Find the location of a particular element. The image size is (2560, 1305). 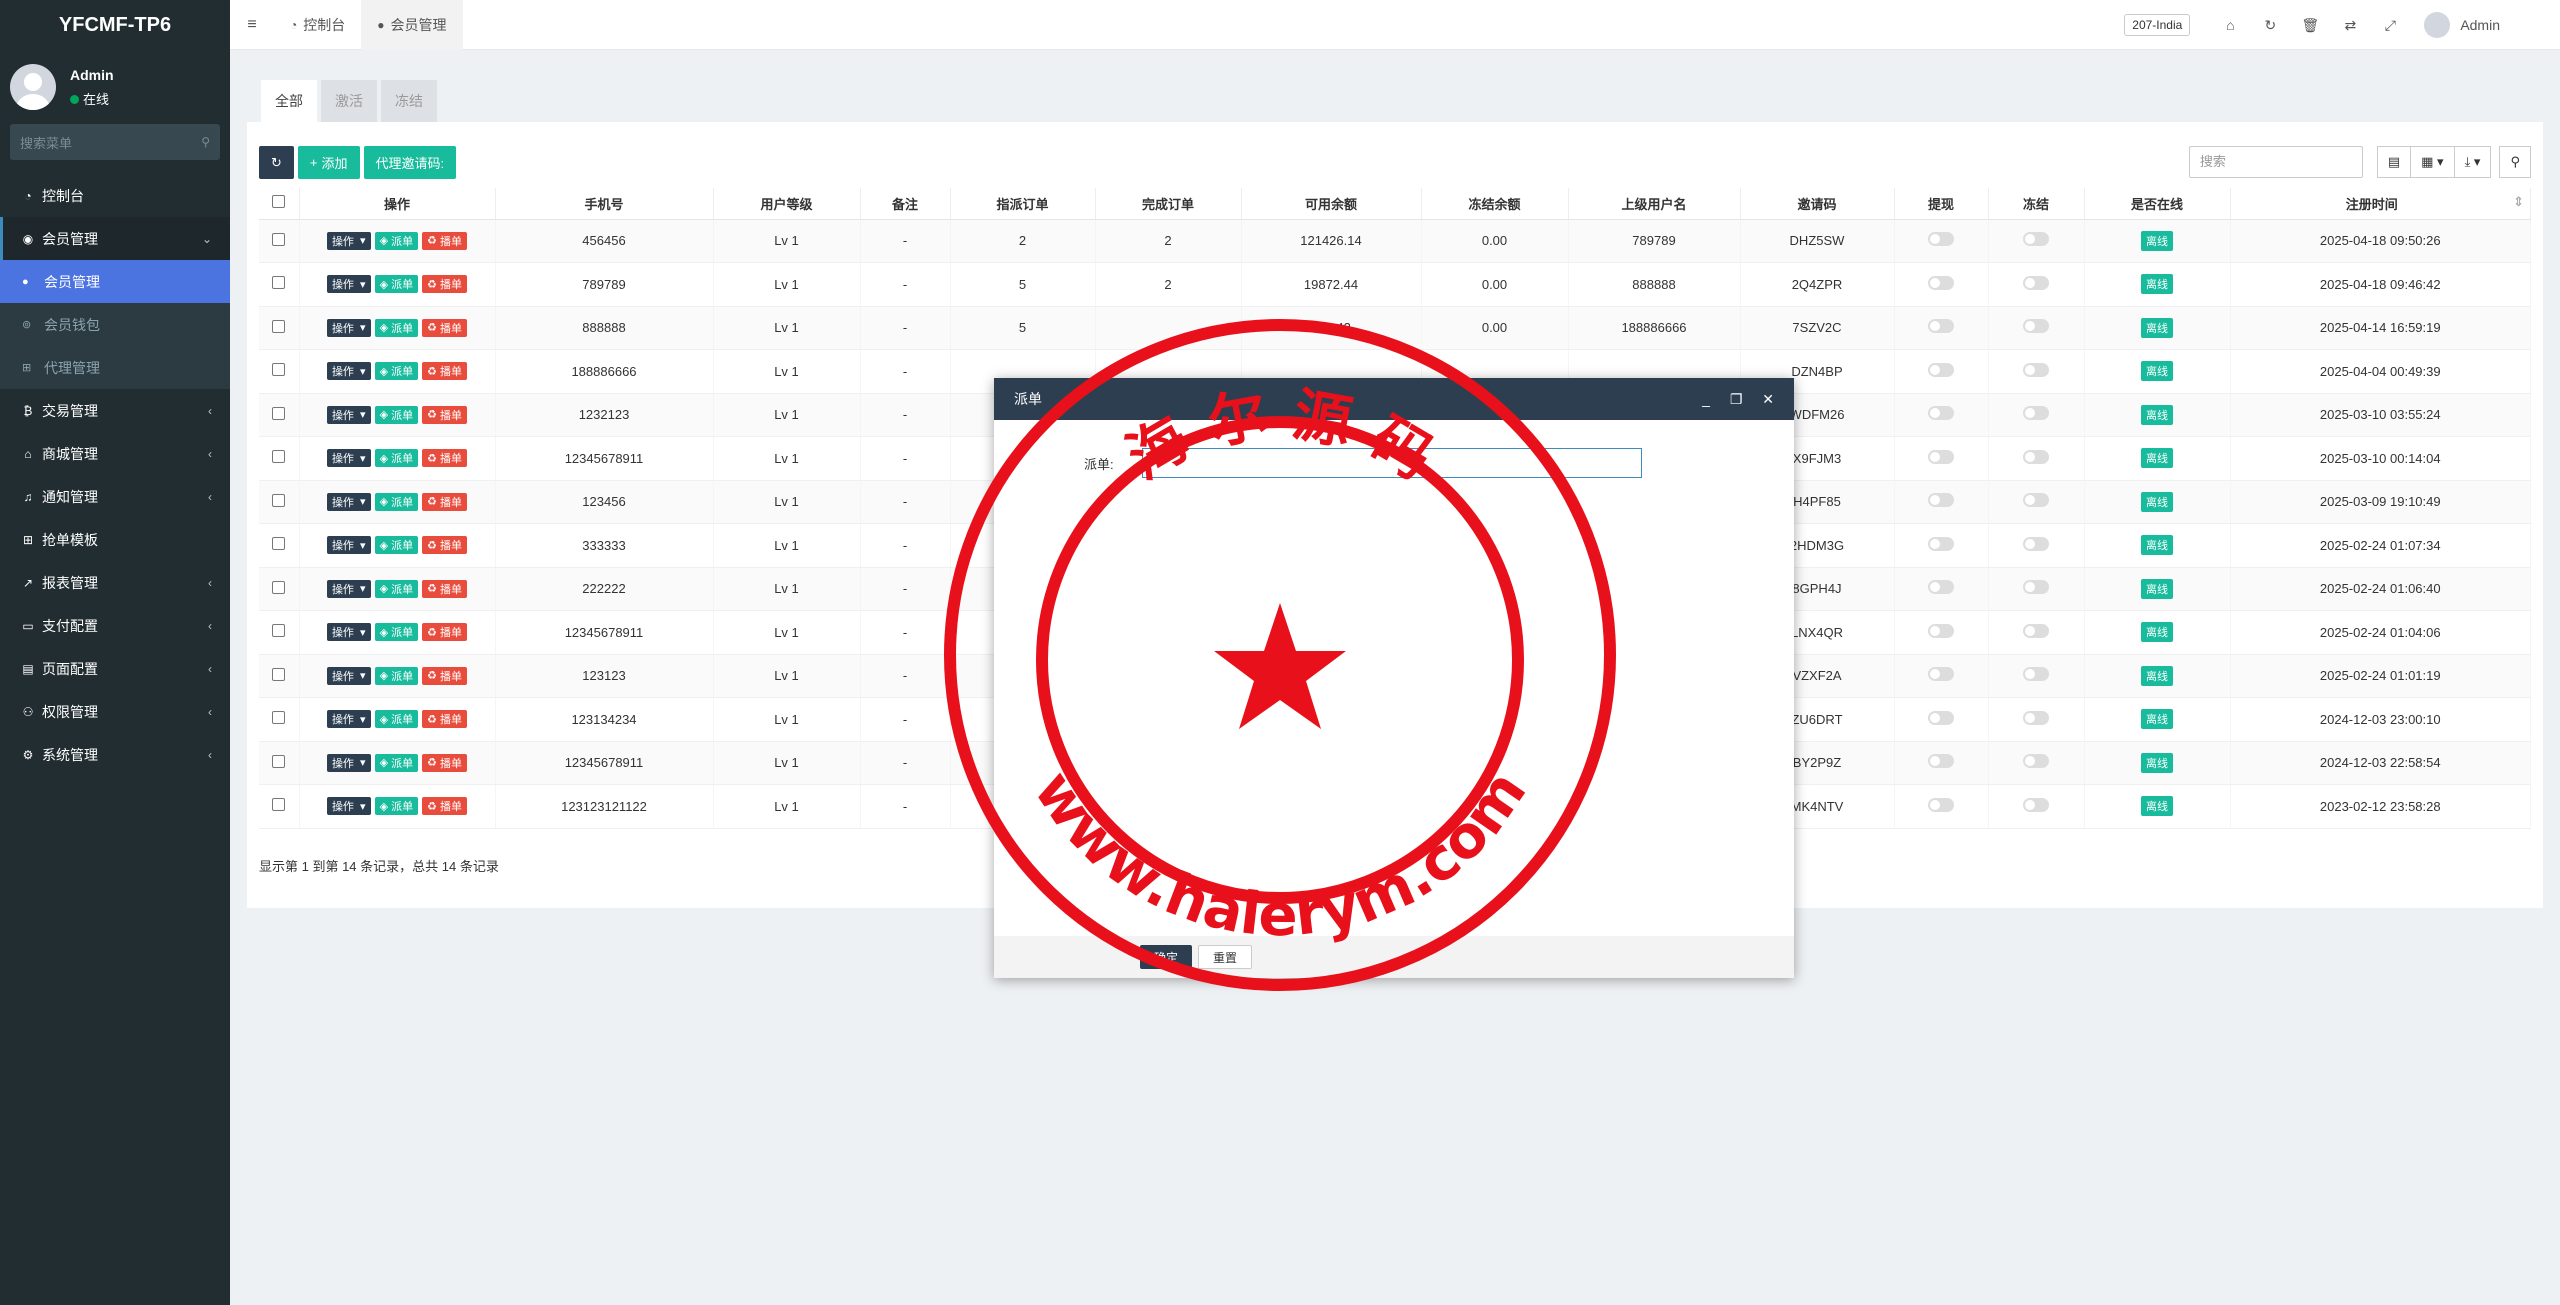

tab-frozen: 冻结 is located at coordinates (409, 101).